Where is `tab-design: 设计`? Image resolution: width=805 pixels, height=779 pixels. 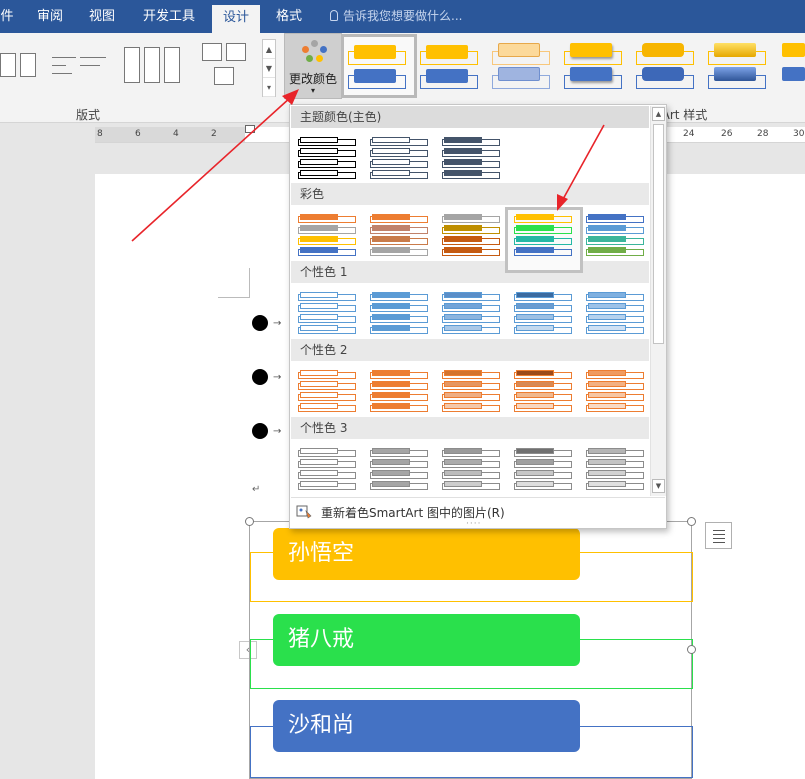
tab-design: 设计 is located at coordinates (236, 19).